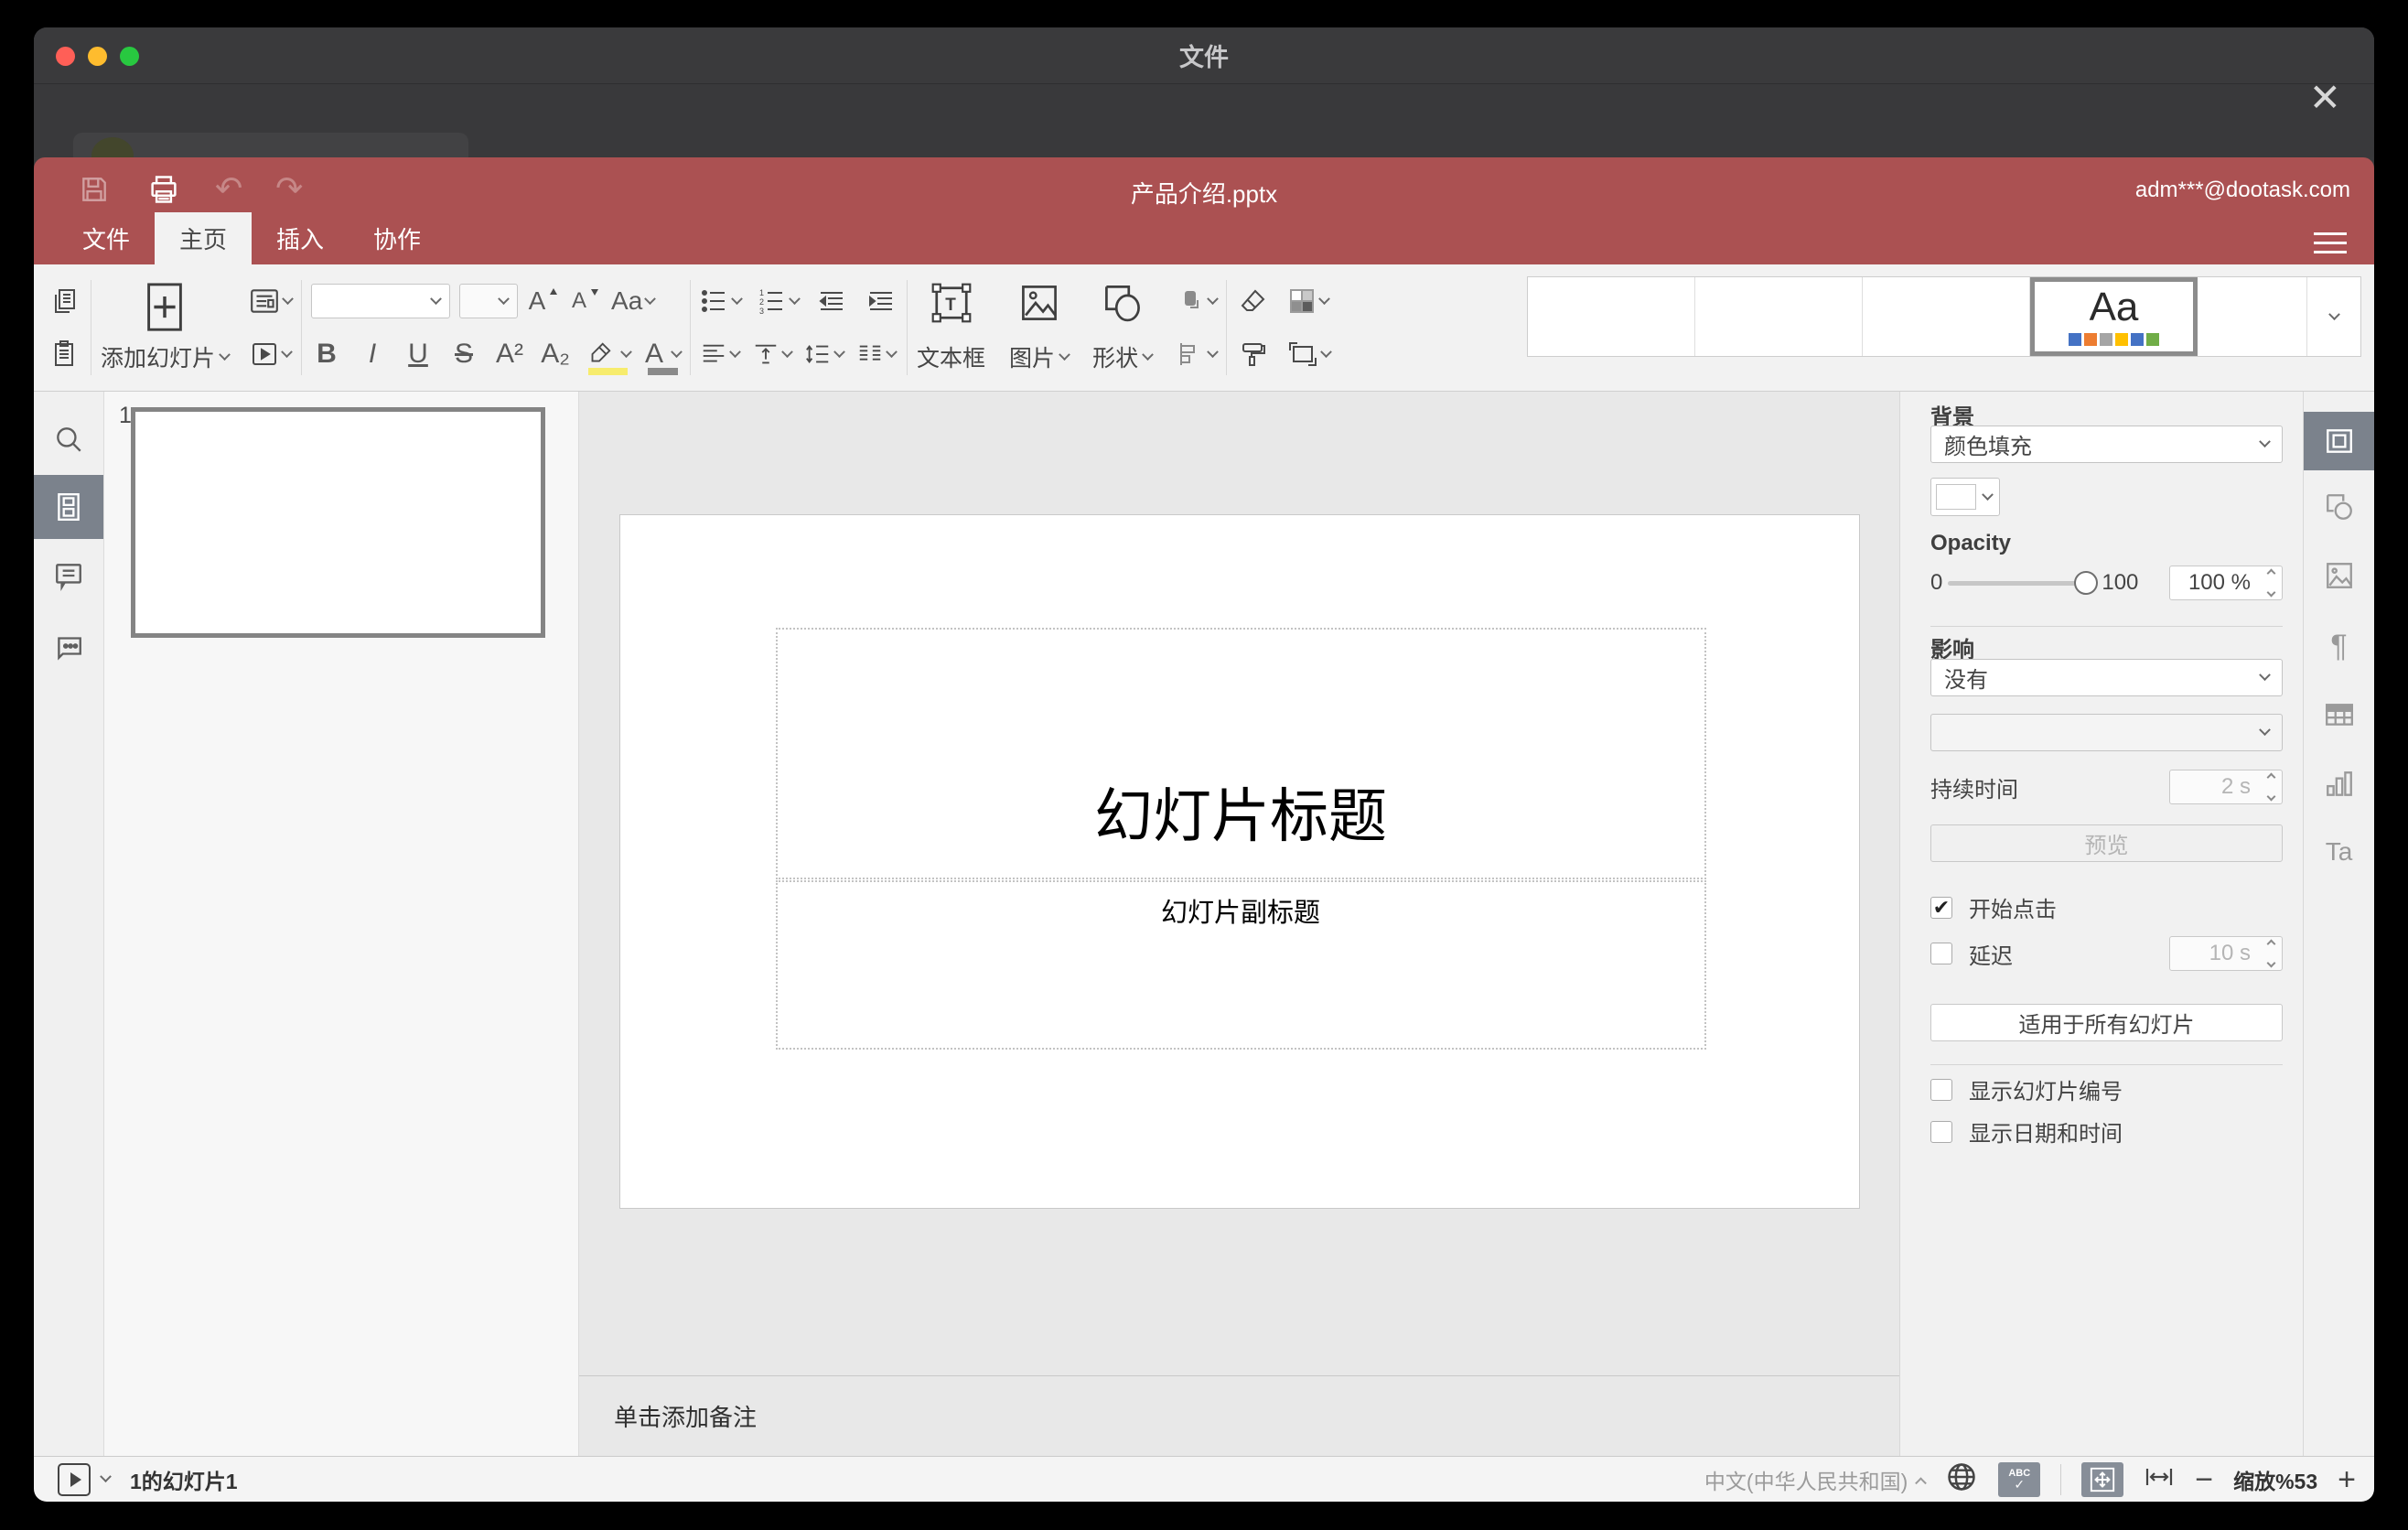  I want to click on vertical-align-button, so click(772, 354).